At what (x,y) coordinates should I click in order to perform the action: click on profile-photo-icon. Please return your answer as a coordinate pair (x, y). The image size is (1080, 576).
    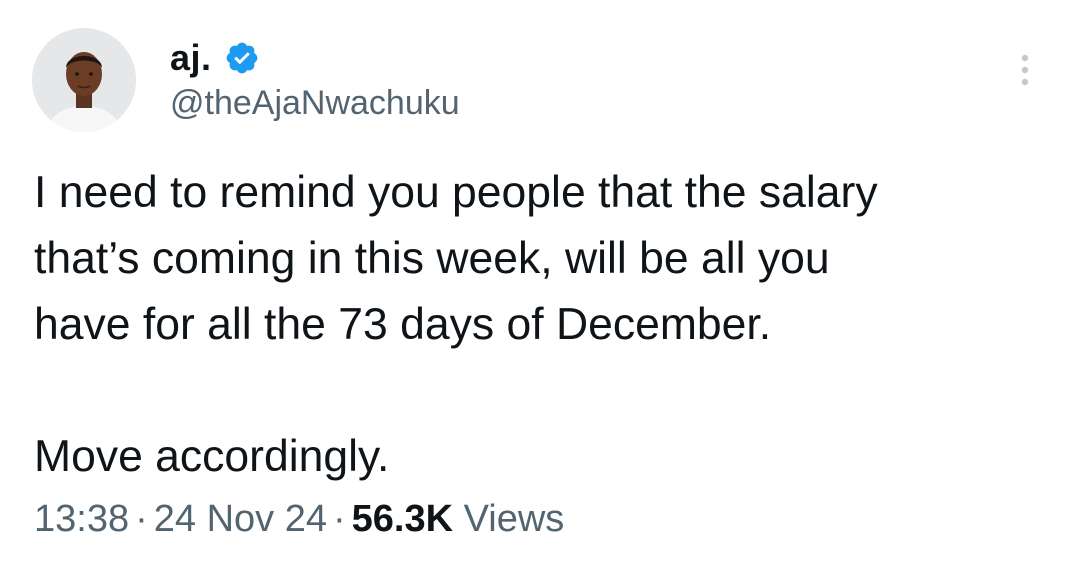
    Looking at the image, I should click on (84, 80).